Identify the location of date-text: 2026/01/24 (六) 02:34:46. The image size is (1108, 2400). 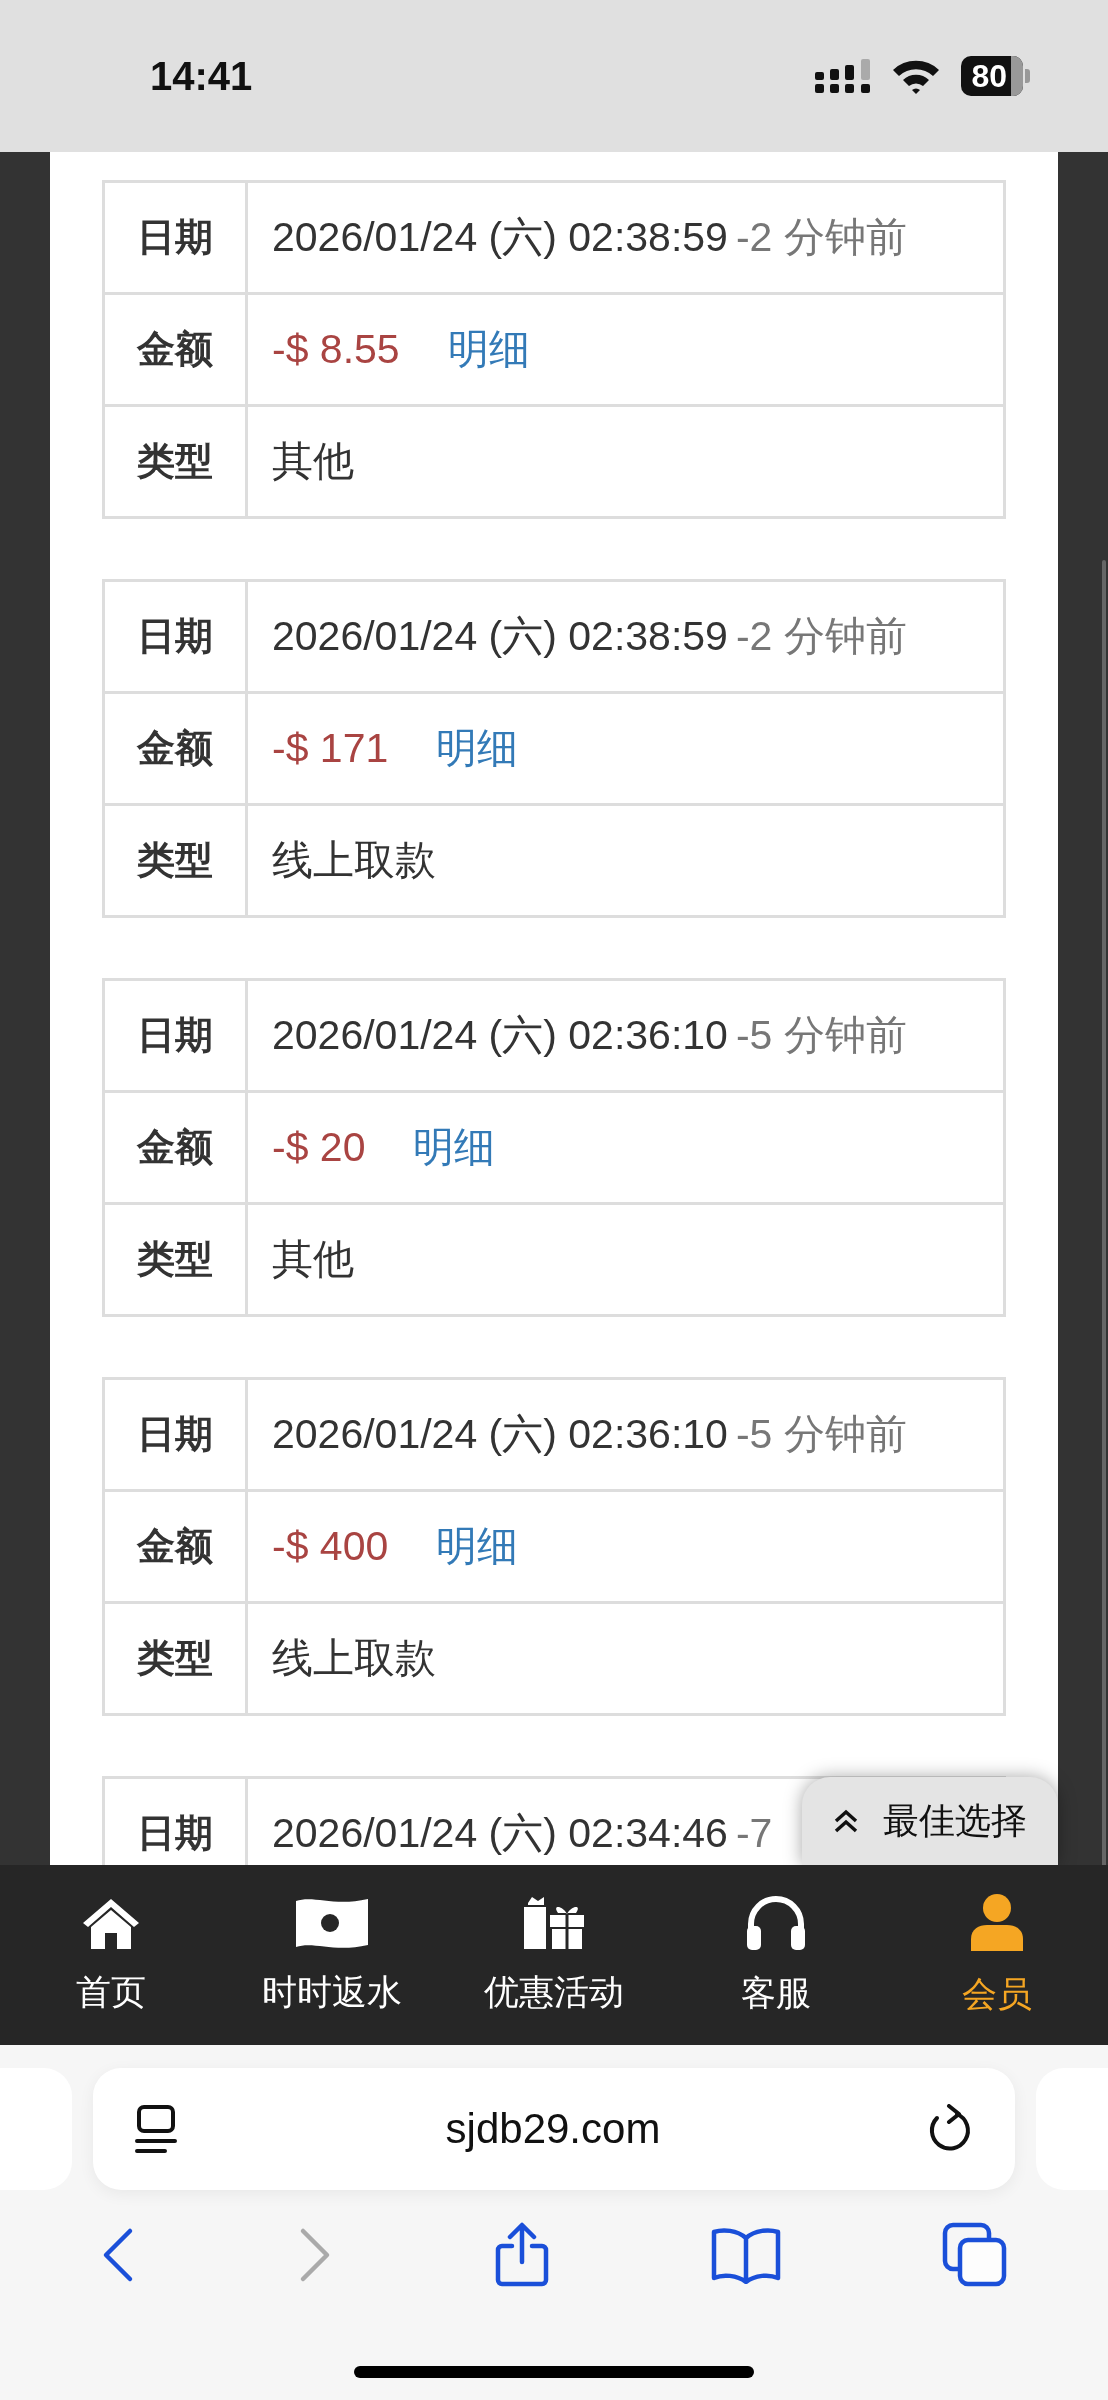
(500, 1833).